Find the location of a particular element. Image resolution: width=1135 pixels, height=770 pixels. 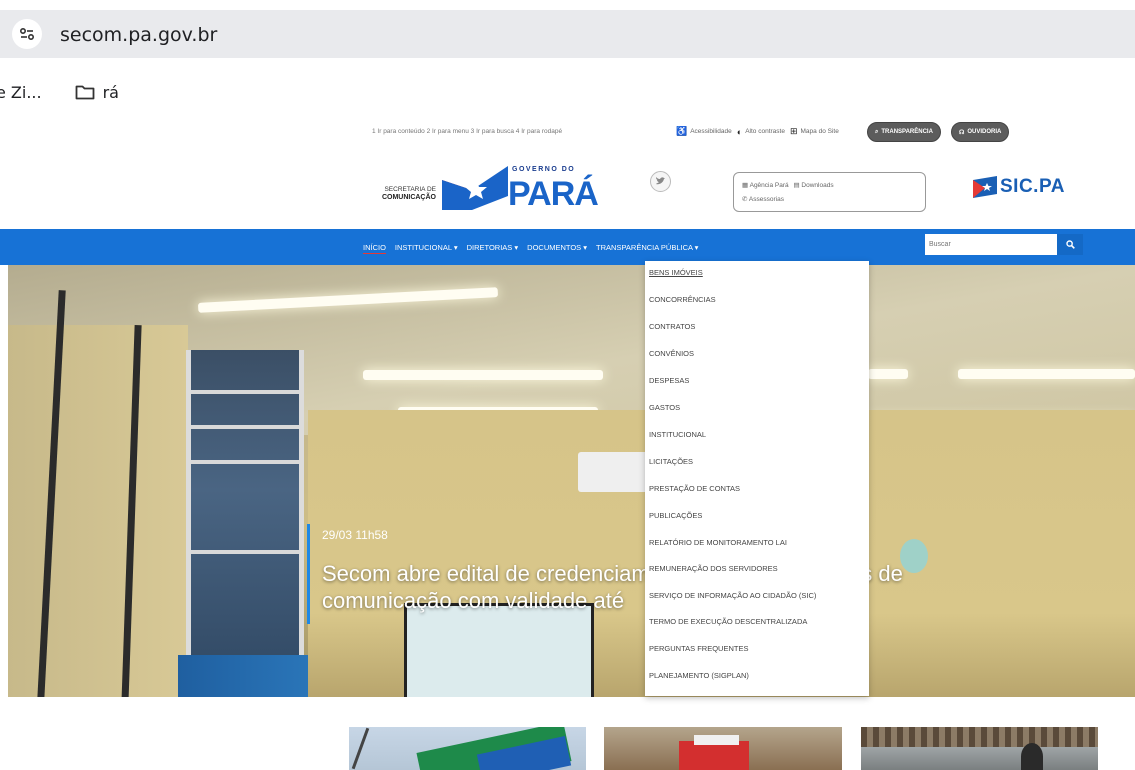

quick-links-row1: ▦ Agência Pará ▤ Downloads is located at coordinates (788, 185).